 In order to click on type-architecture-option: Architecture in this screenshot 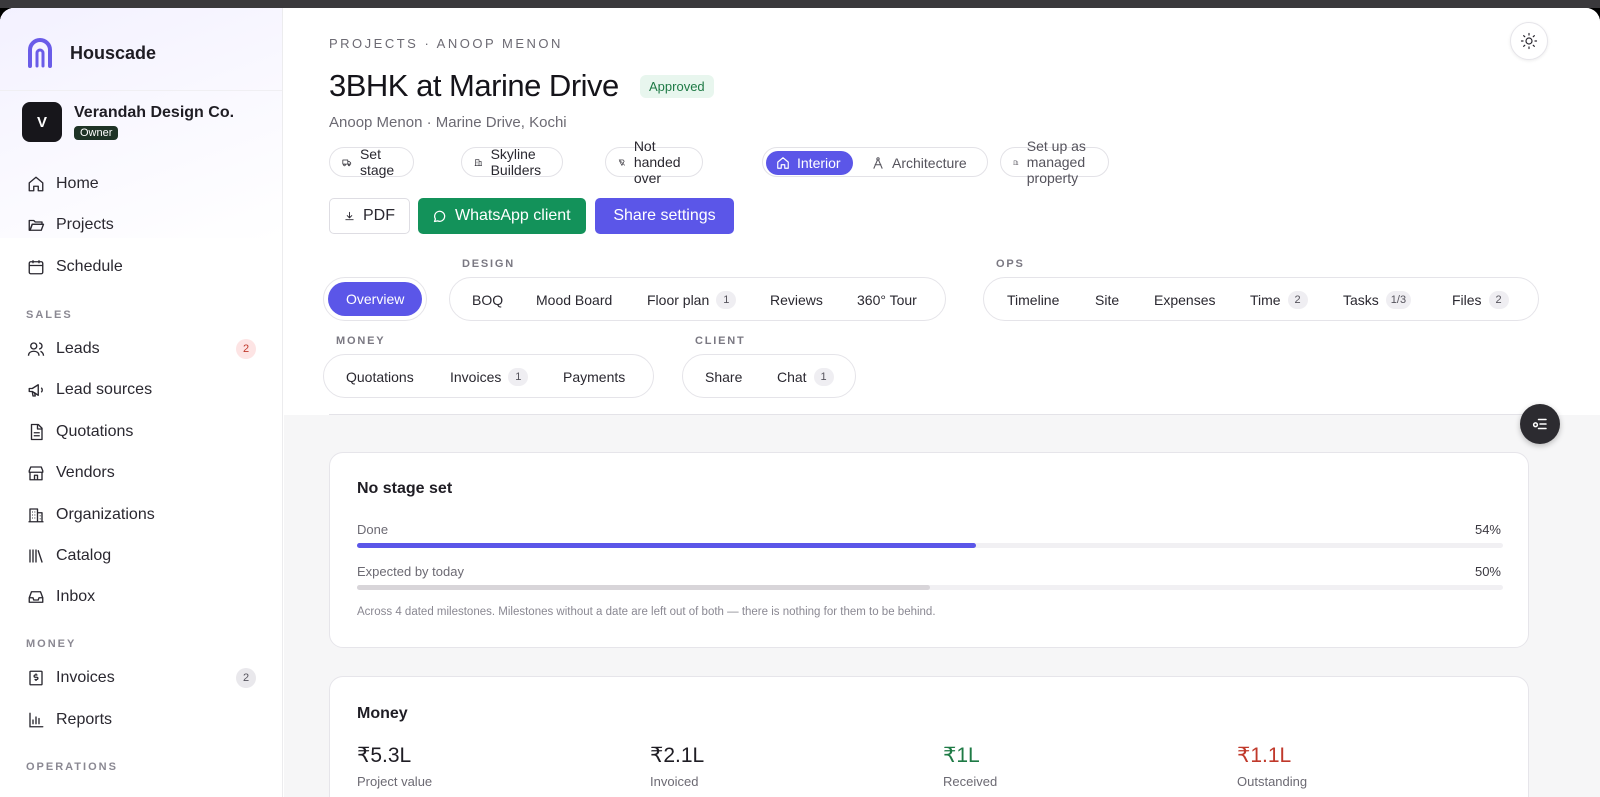, I will do `click(920, 163)`.